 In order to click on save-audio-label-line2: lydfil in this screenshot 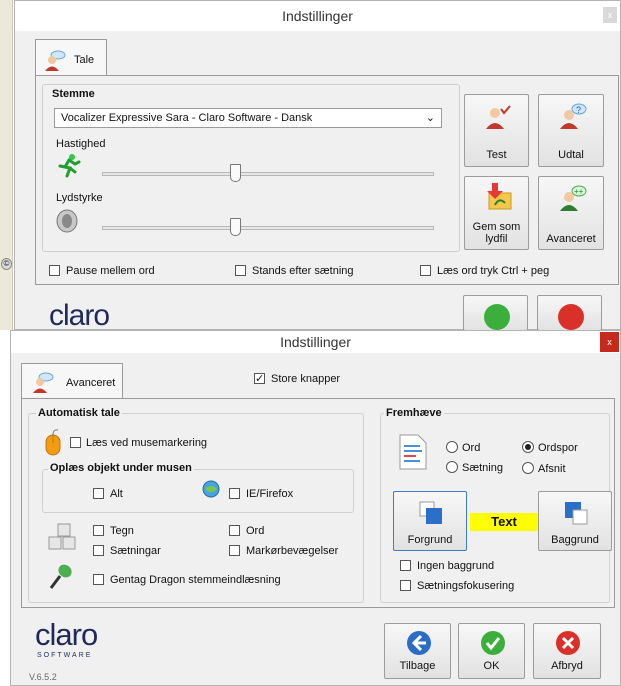, I will do `click(496, 239)`.